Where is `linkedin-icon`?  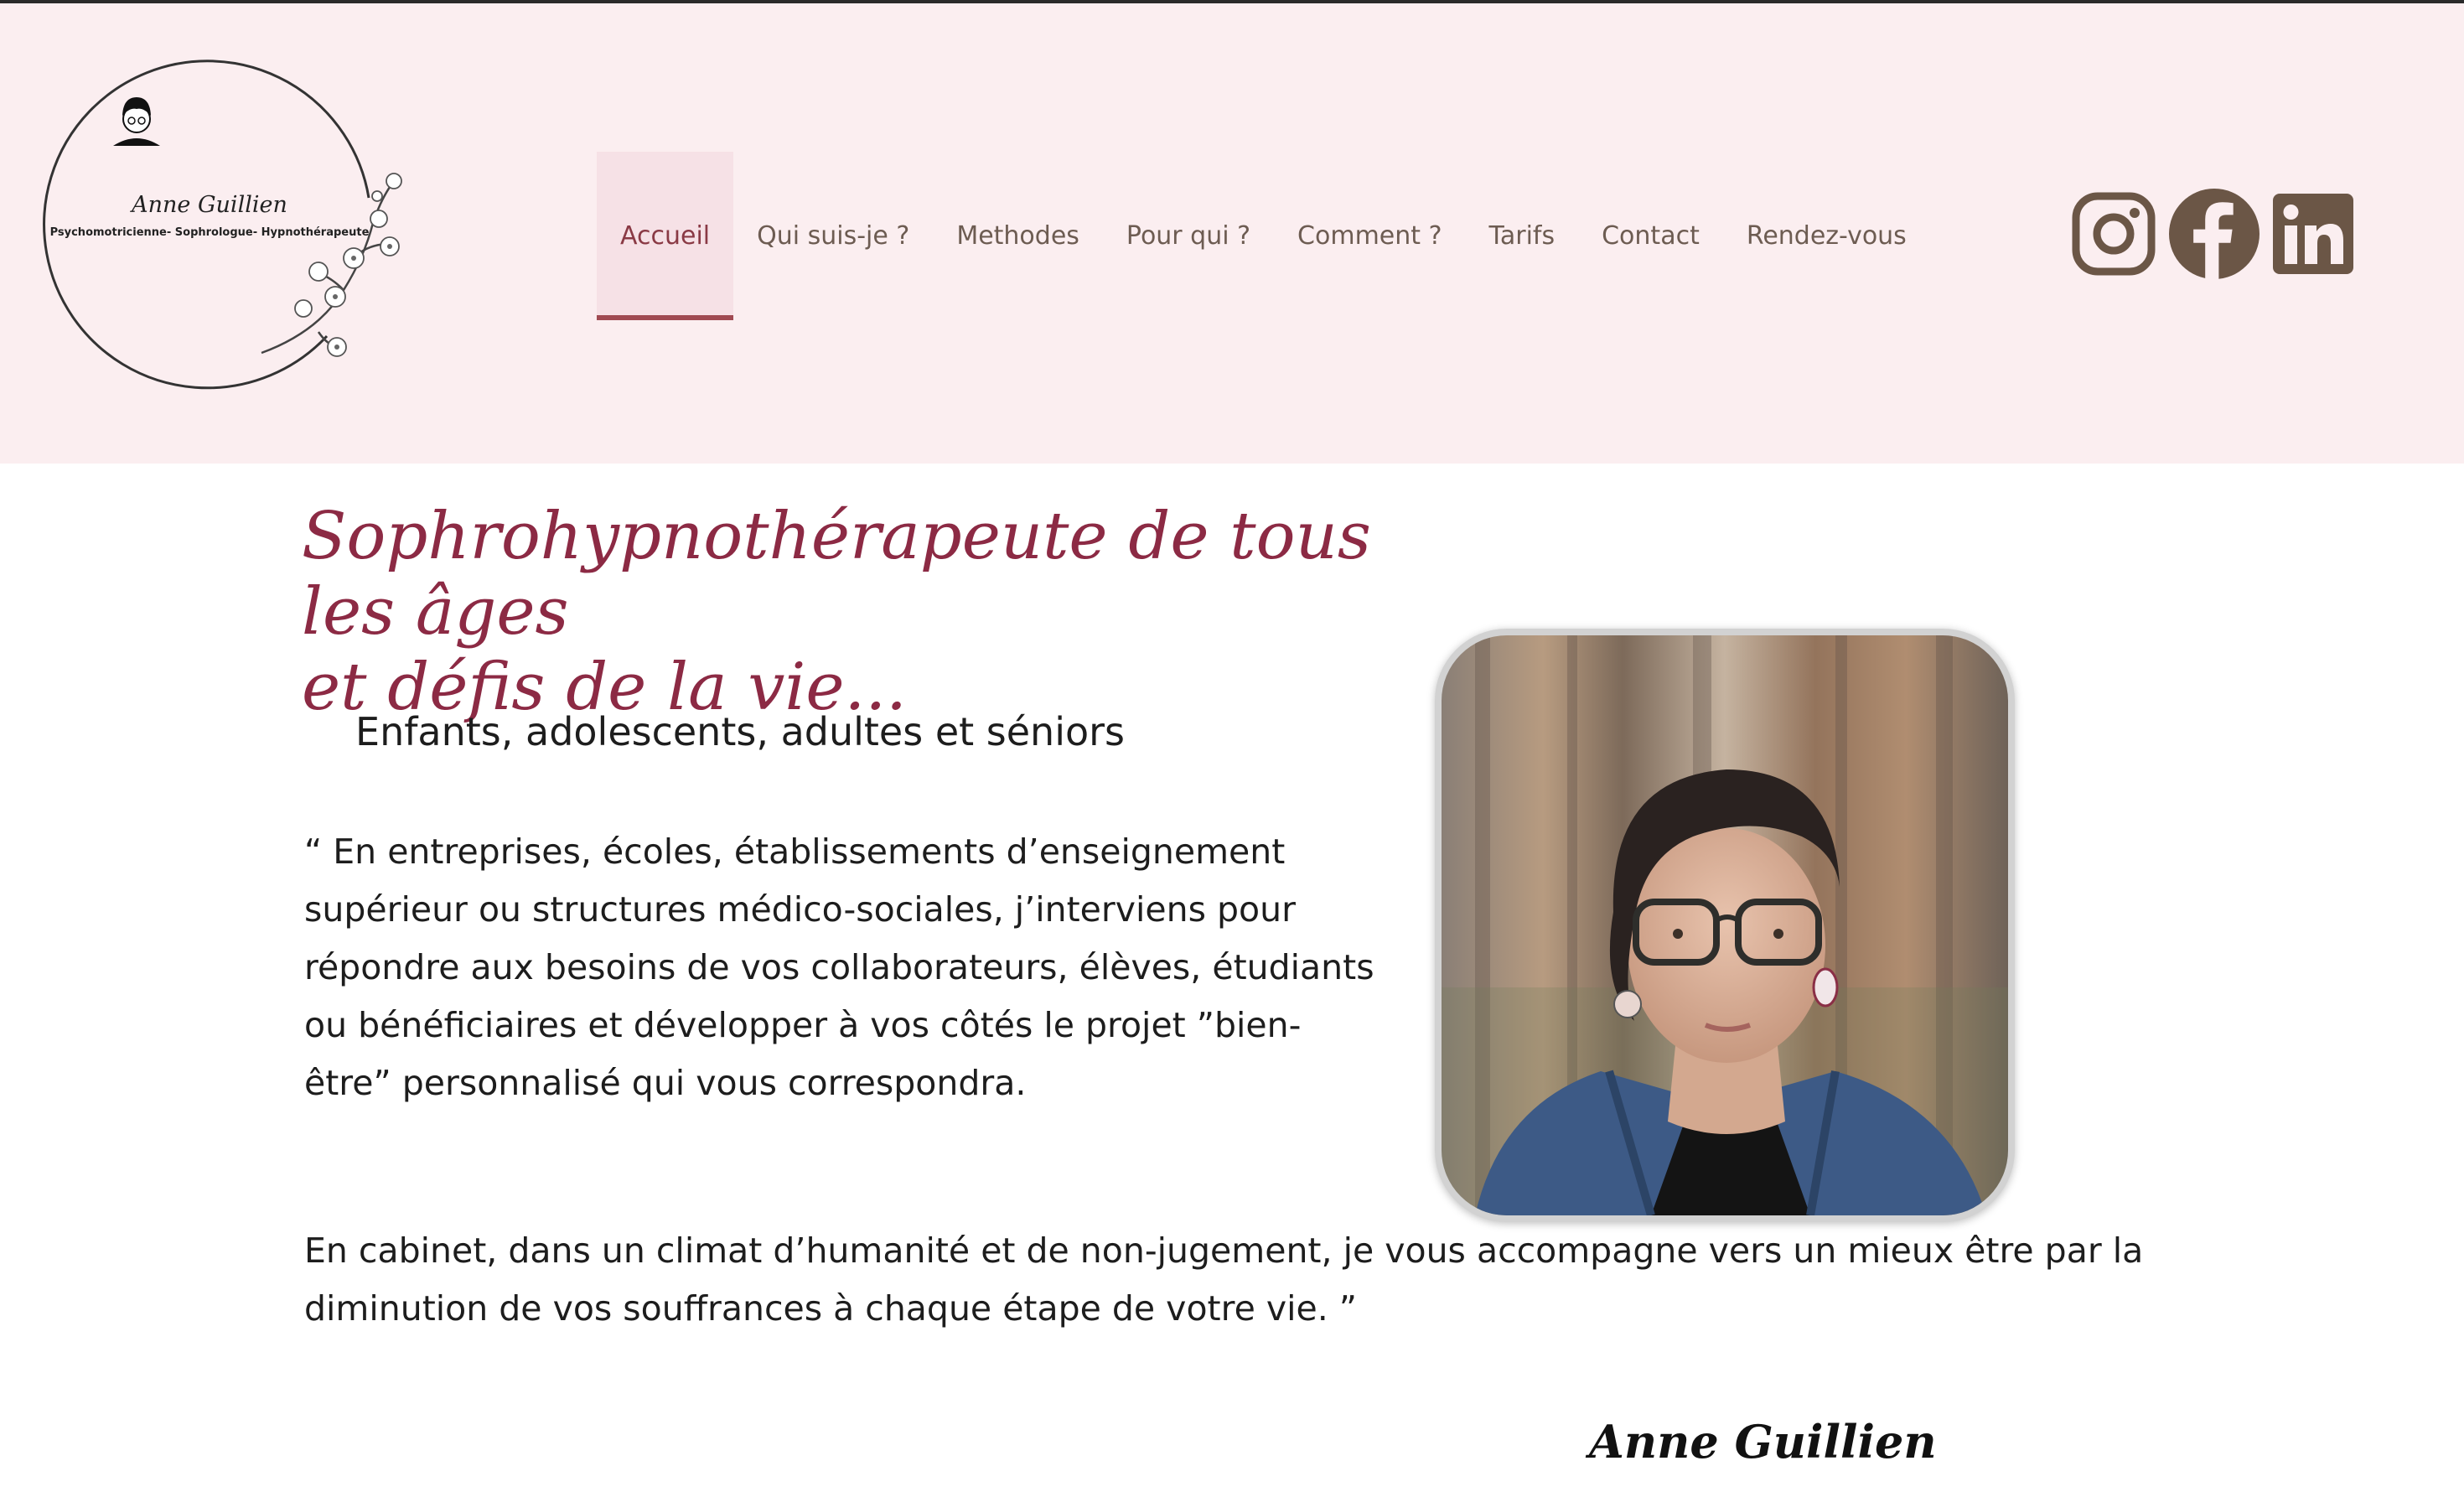
linkedin-icon is located at coordinates (2313, 234).